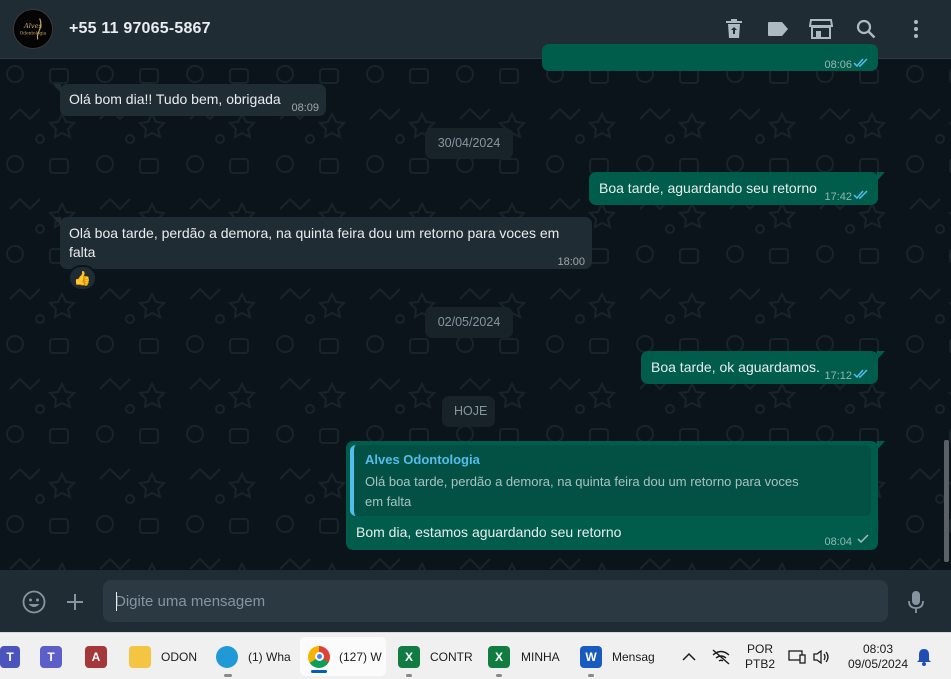 The width and height of the screenshot is (951, 679). I want to click on message-outgoing: Boa tarde, ok aguardamos. 17:12, so click(763, 367).